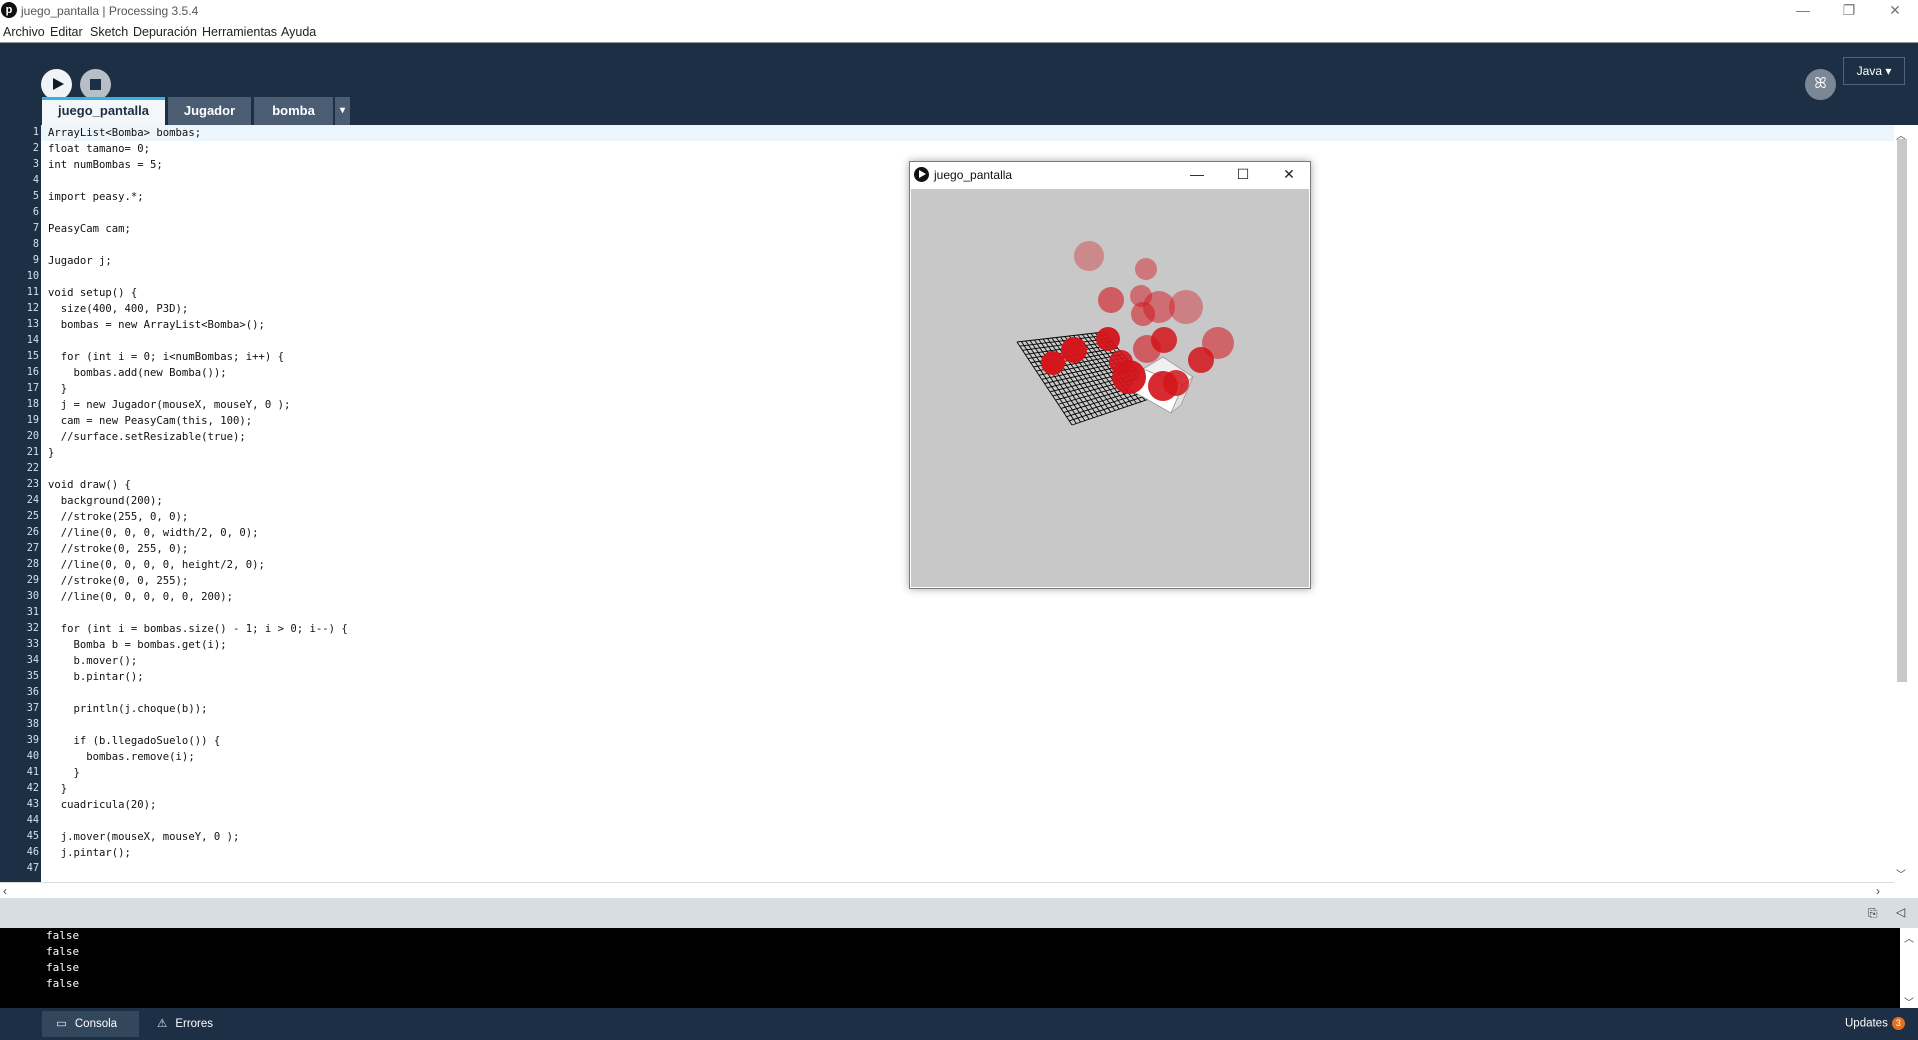  I want to click on sketch-canvas, so click(1110, 388).